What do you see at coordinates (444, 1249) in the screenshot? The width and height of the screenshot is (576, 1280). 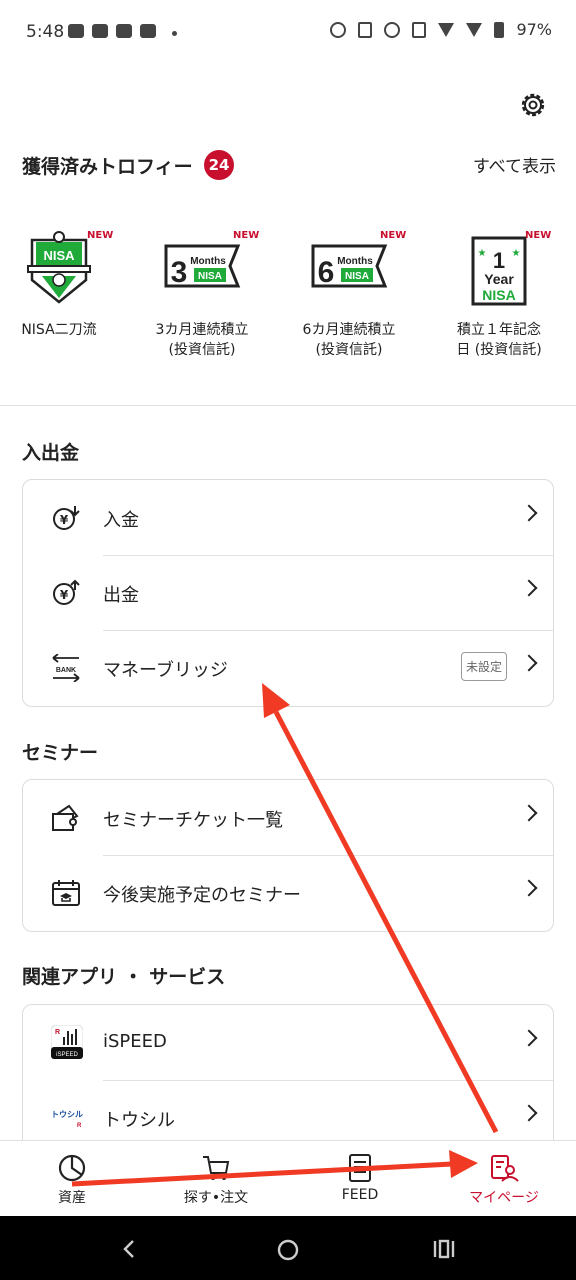 I see `recent-apps-icon` at bounding box center [444, 1249].